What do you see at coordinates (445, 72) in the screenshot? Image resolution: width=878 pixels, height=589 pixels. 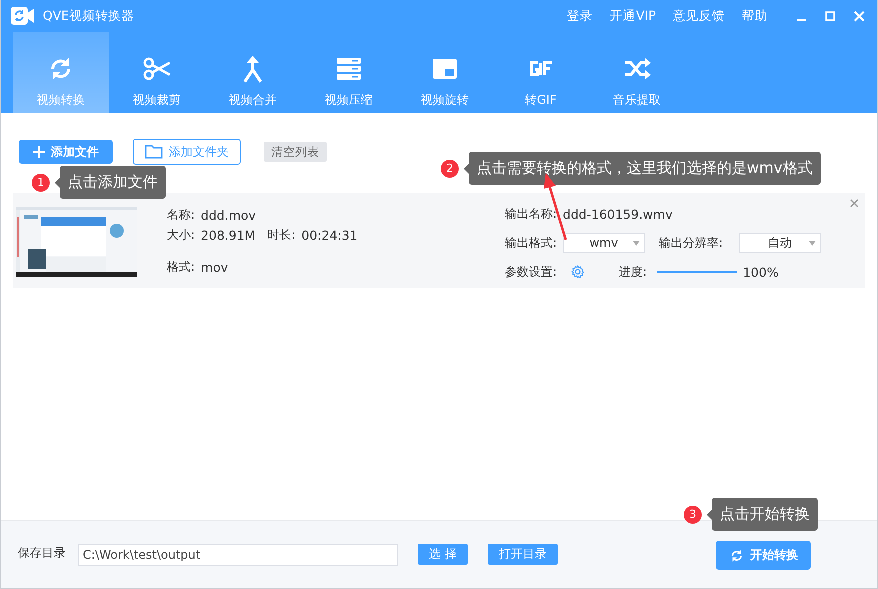 I see `tab: 视频旋转` at bounding box center [445, 72].